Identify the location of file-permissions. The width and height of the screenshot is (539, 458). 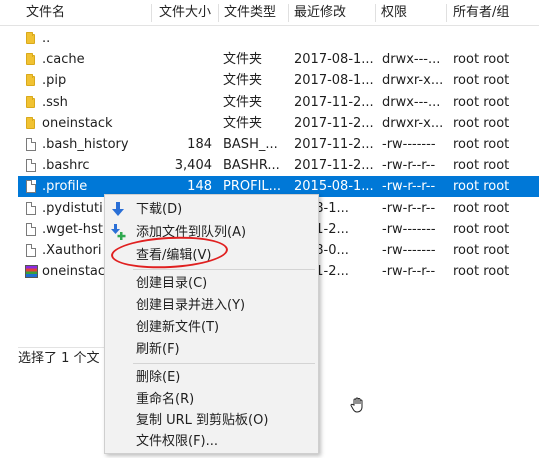
(414, 38).